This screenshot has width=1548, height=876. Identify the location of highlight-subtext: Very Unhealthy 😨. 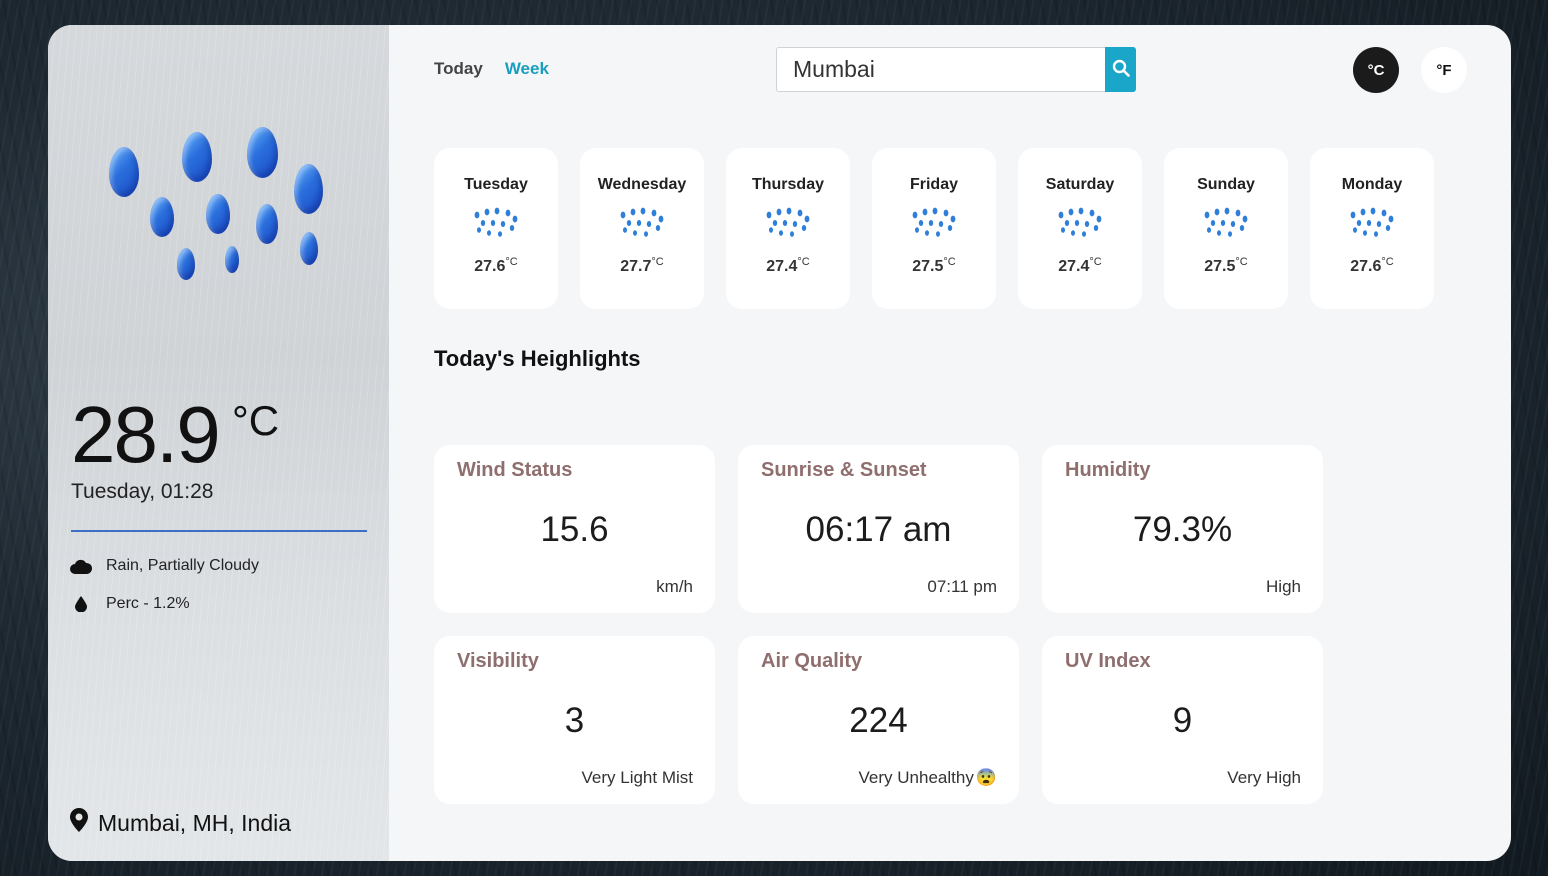
(927, 777).